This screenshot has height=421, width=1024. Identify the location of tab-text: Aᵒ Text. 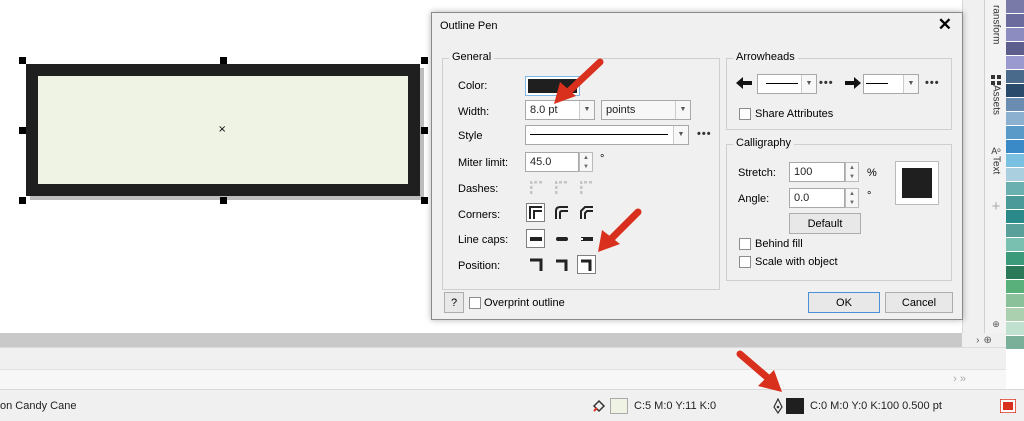
(996, 160).